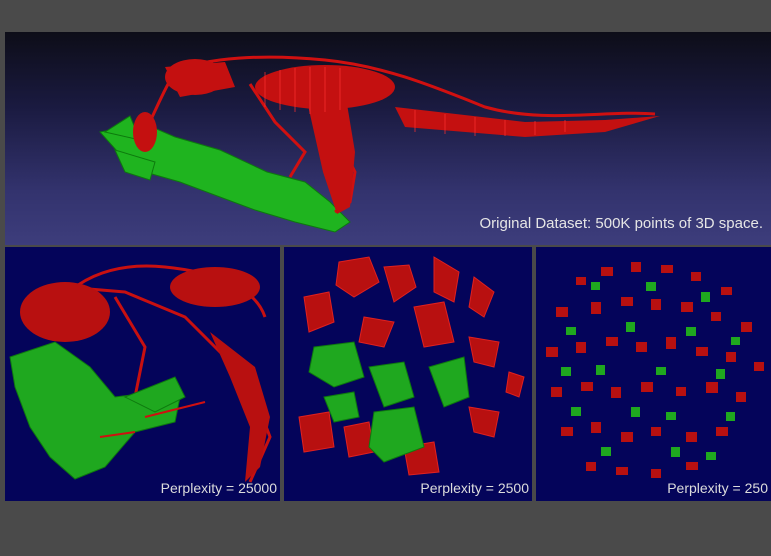 The image size is (771, 556). What do you see at coordinates (474, 488) in the screenshot?
I see `perplexity-2500-caption: Perplexity = 2500` at bounding box center [474, 488].